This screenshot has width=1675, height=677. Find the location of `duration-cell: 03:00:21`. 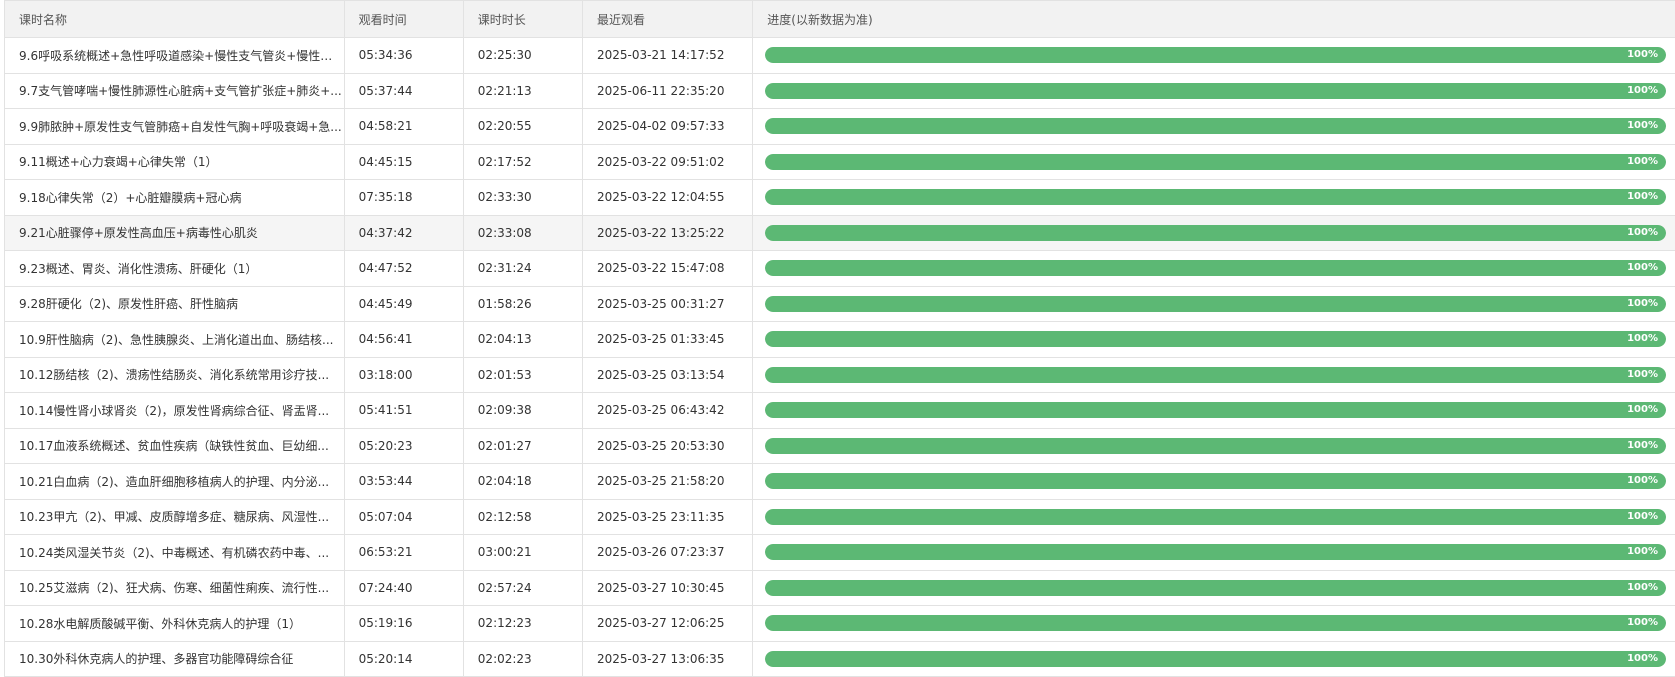

duration-cell: 03:00:21 is located at coordinates (522, 553).